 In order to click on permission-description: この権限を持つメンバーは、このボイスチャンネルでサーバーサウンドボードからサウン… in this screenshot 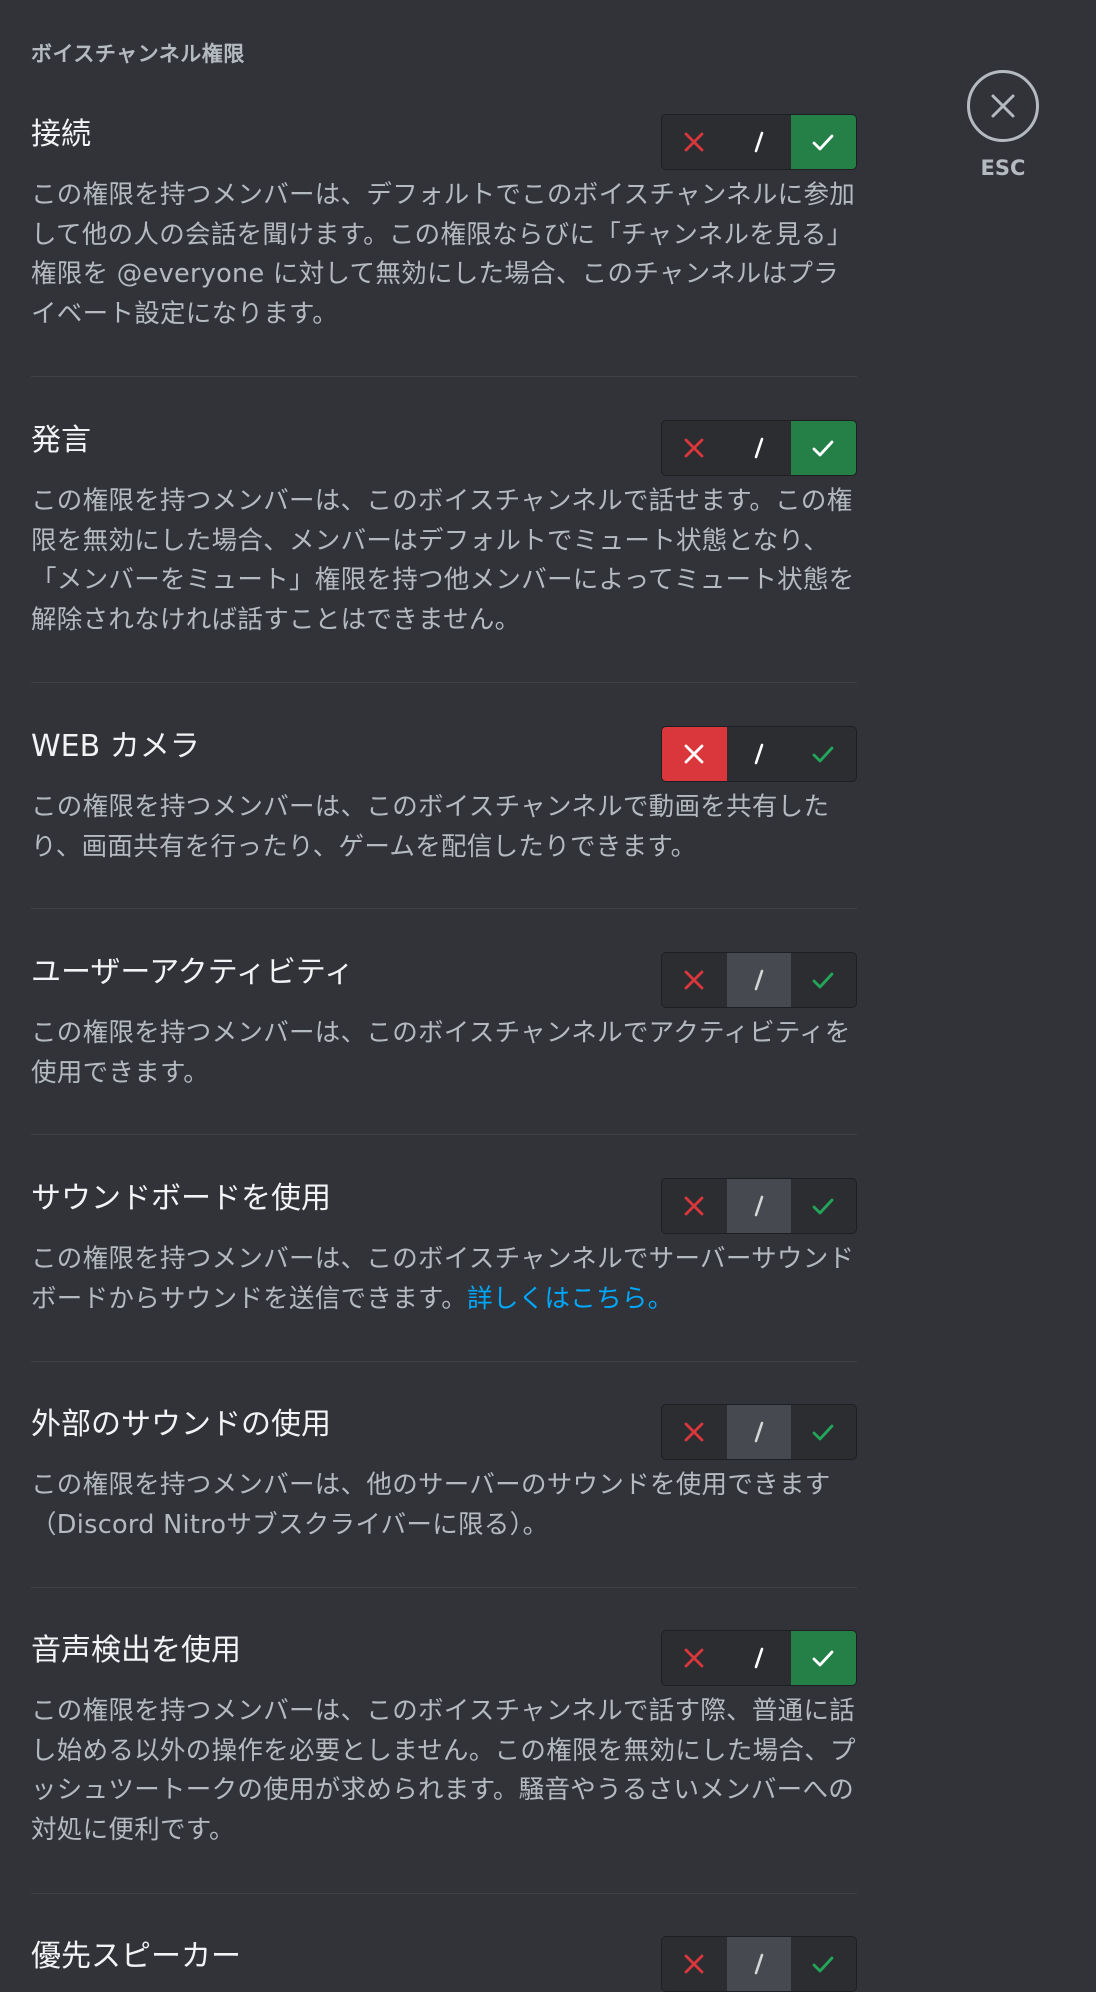, I will do `click(444, 1279)`.